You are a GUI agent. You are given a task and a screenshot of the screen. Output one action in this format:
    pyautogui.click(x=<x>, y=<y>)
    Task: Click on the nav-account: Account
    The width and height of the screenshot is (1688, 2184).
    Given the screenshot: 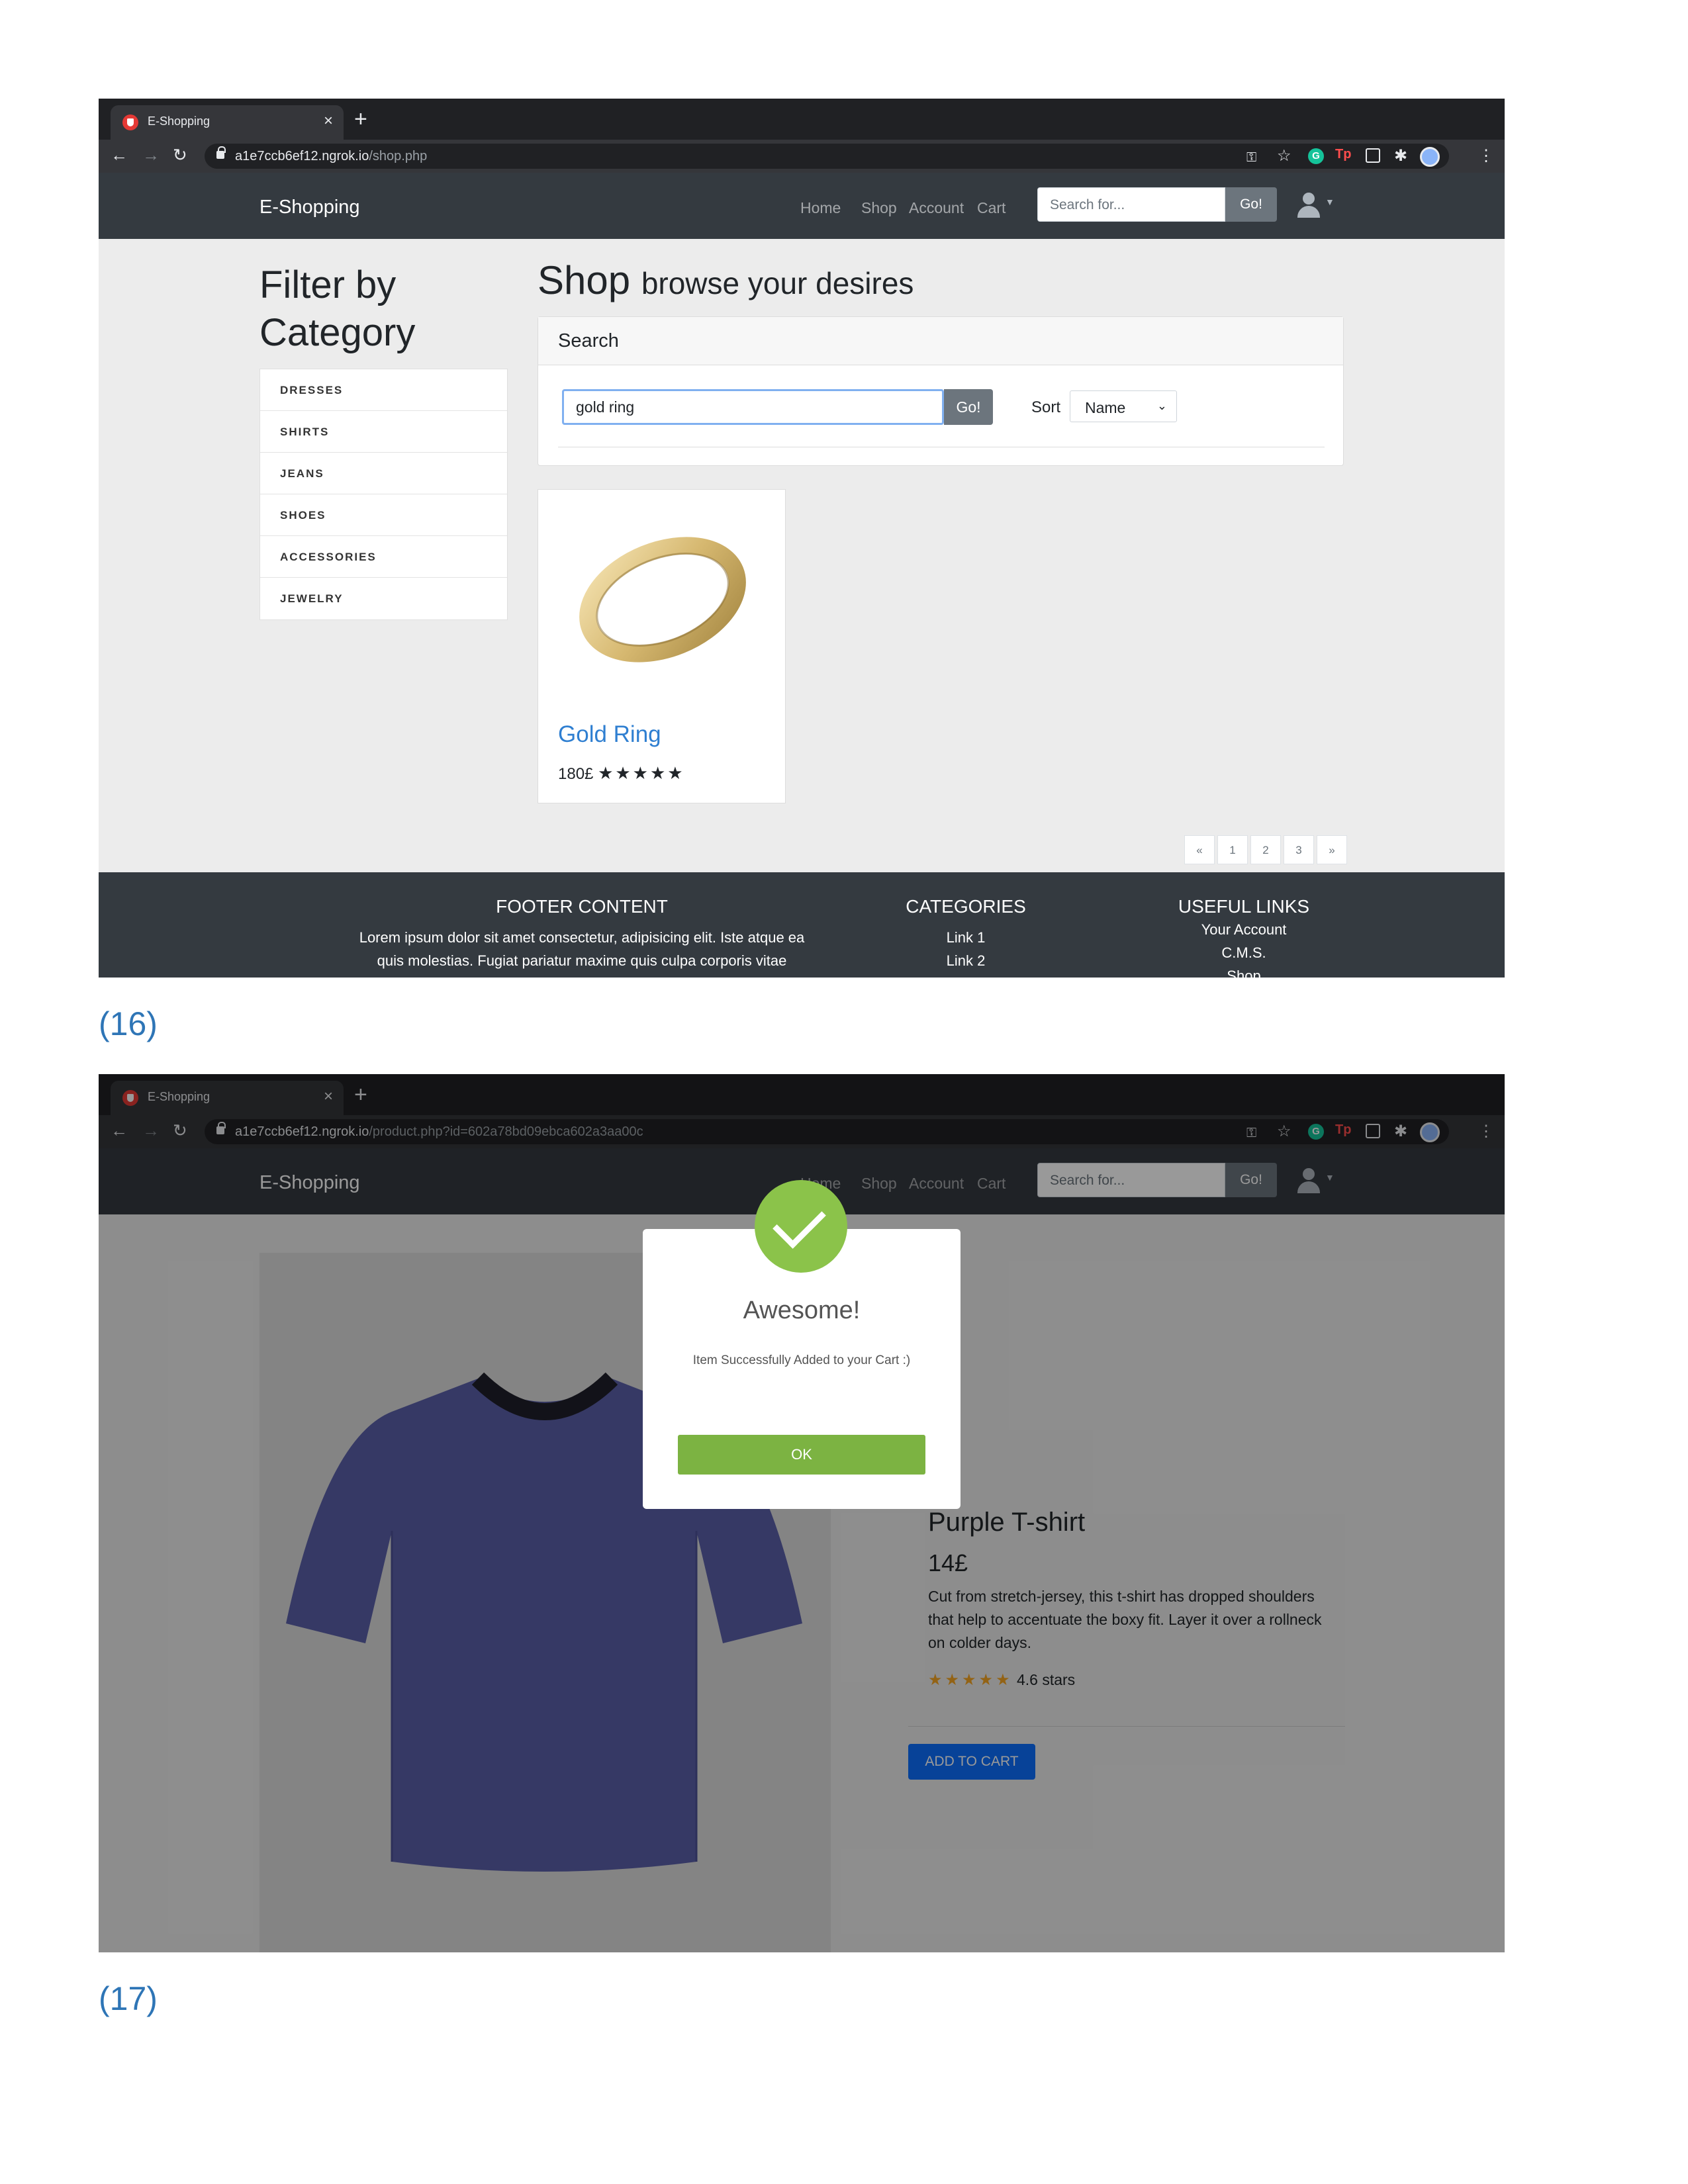 What is the action you would take?
    pyautogui.click(x=936, y=208)
    